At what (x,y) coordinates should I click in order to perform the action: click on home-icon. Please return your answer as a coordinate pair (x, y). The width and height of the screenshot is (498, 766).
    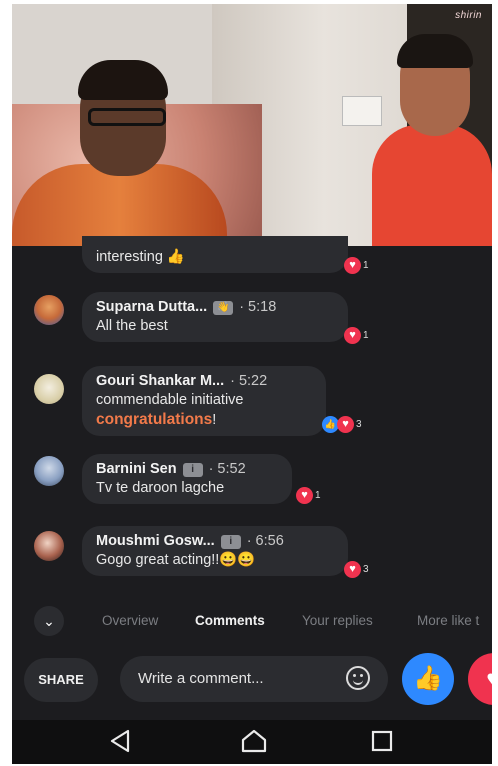
    Looking at the image, I should click on (254, 741).